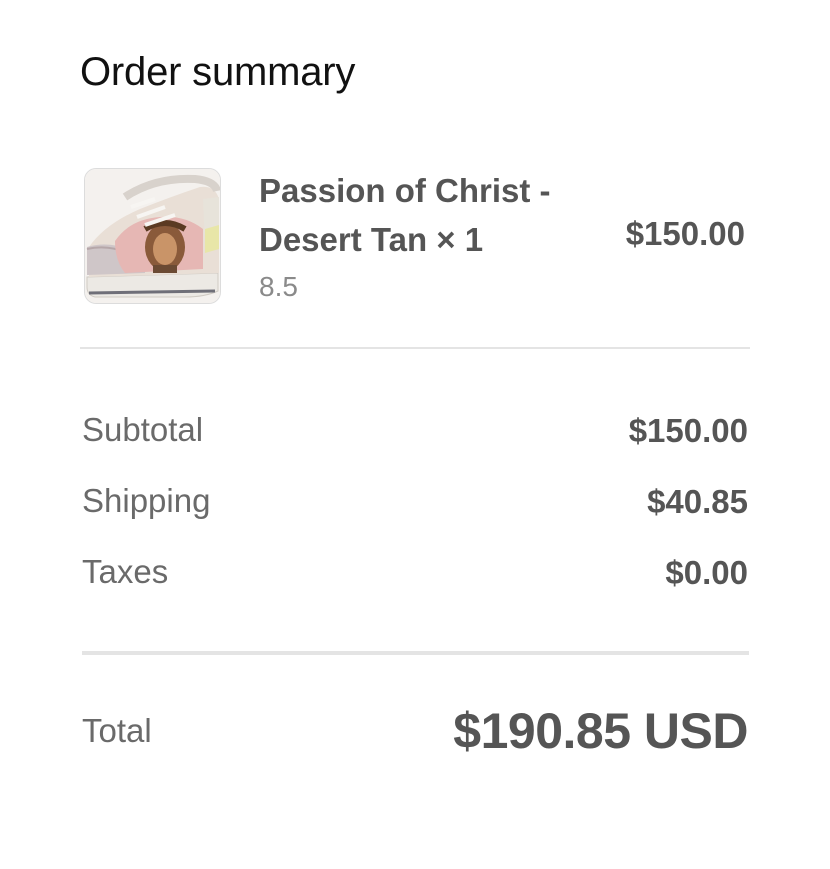 Image resolution: width=830 pixels, height=869 pixels. What do you see at coordinates (697, 501) in the screenshot?
I see `shipping-value: $40.85` at bounding box center [697, 501].